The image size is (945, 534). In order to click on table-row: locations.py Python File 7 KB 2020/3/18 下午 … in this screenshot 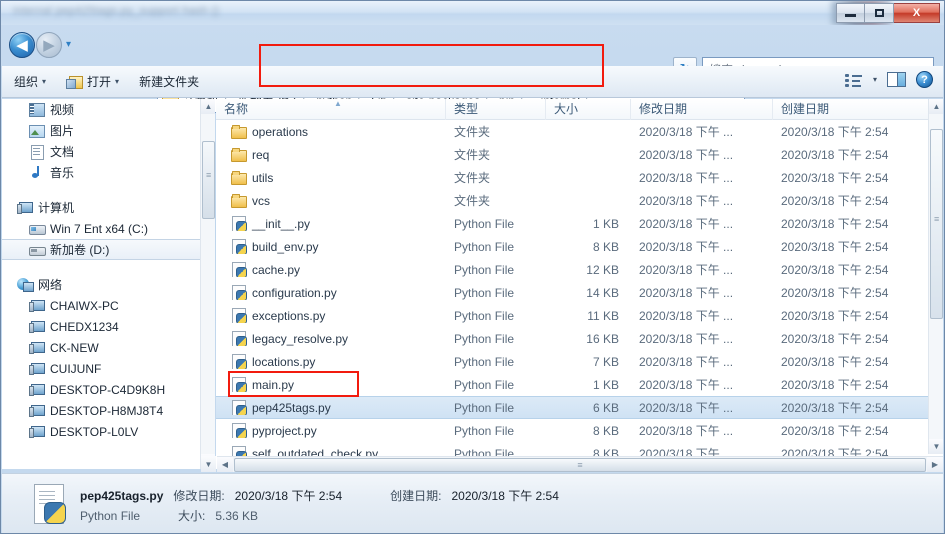, I will do `click(572, 361)`.